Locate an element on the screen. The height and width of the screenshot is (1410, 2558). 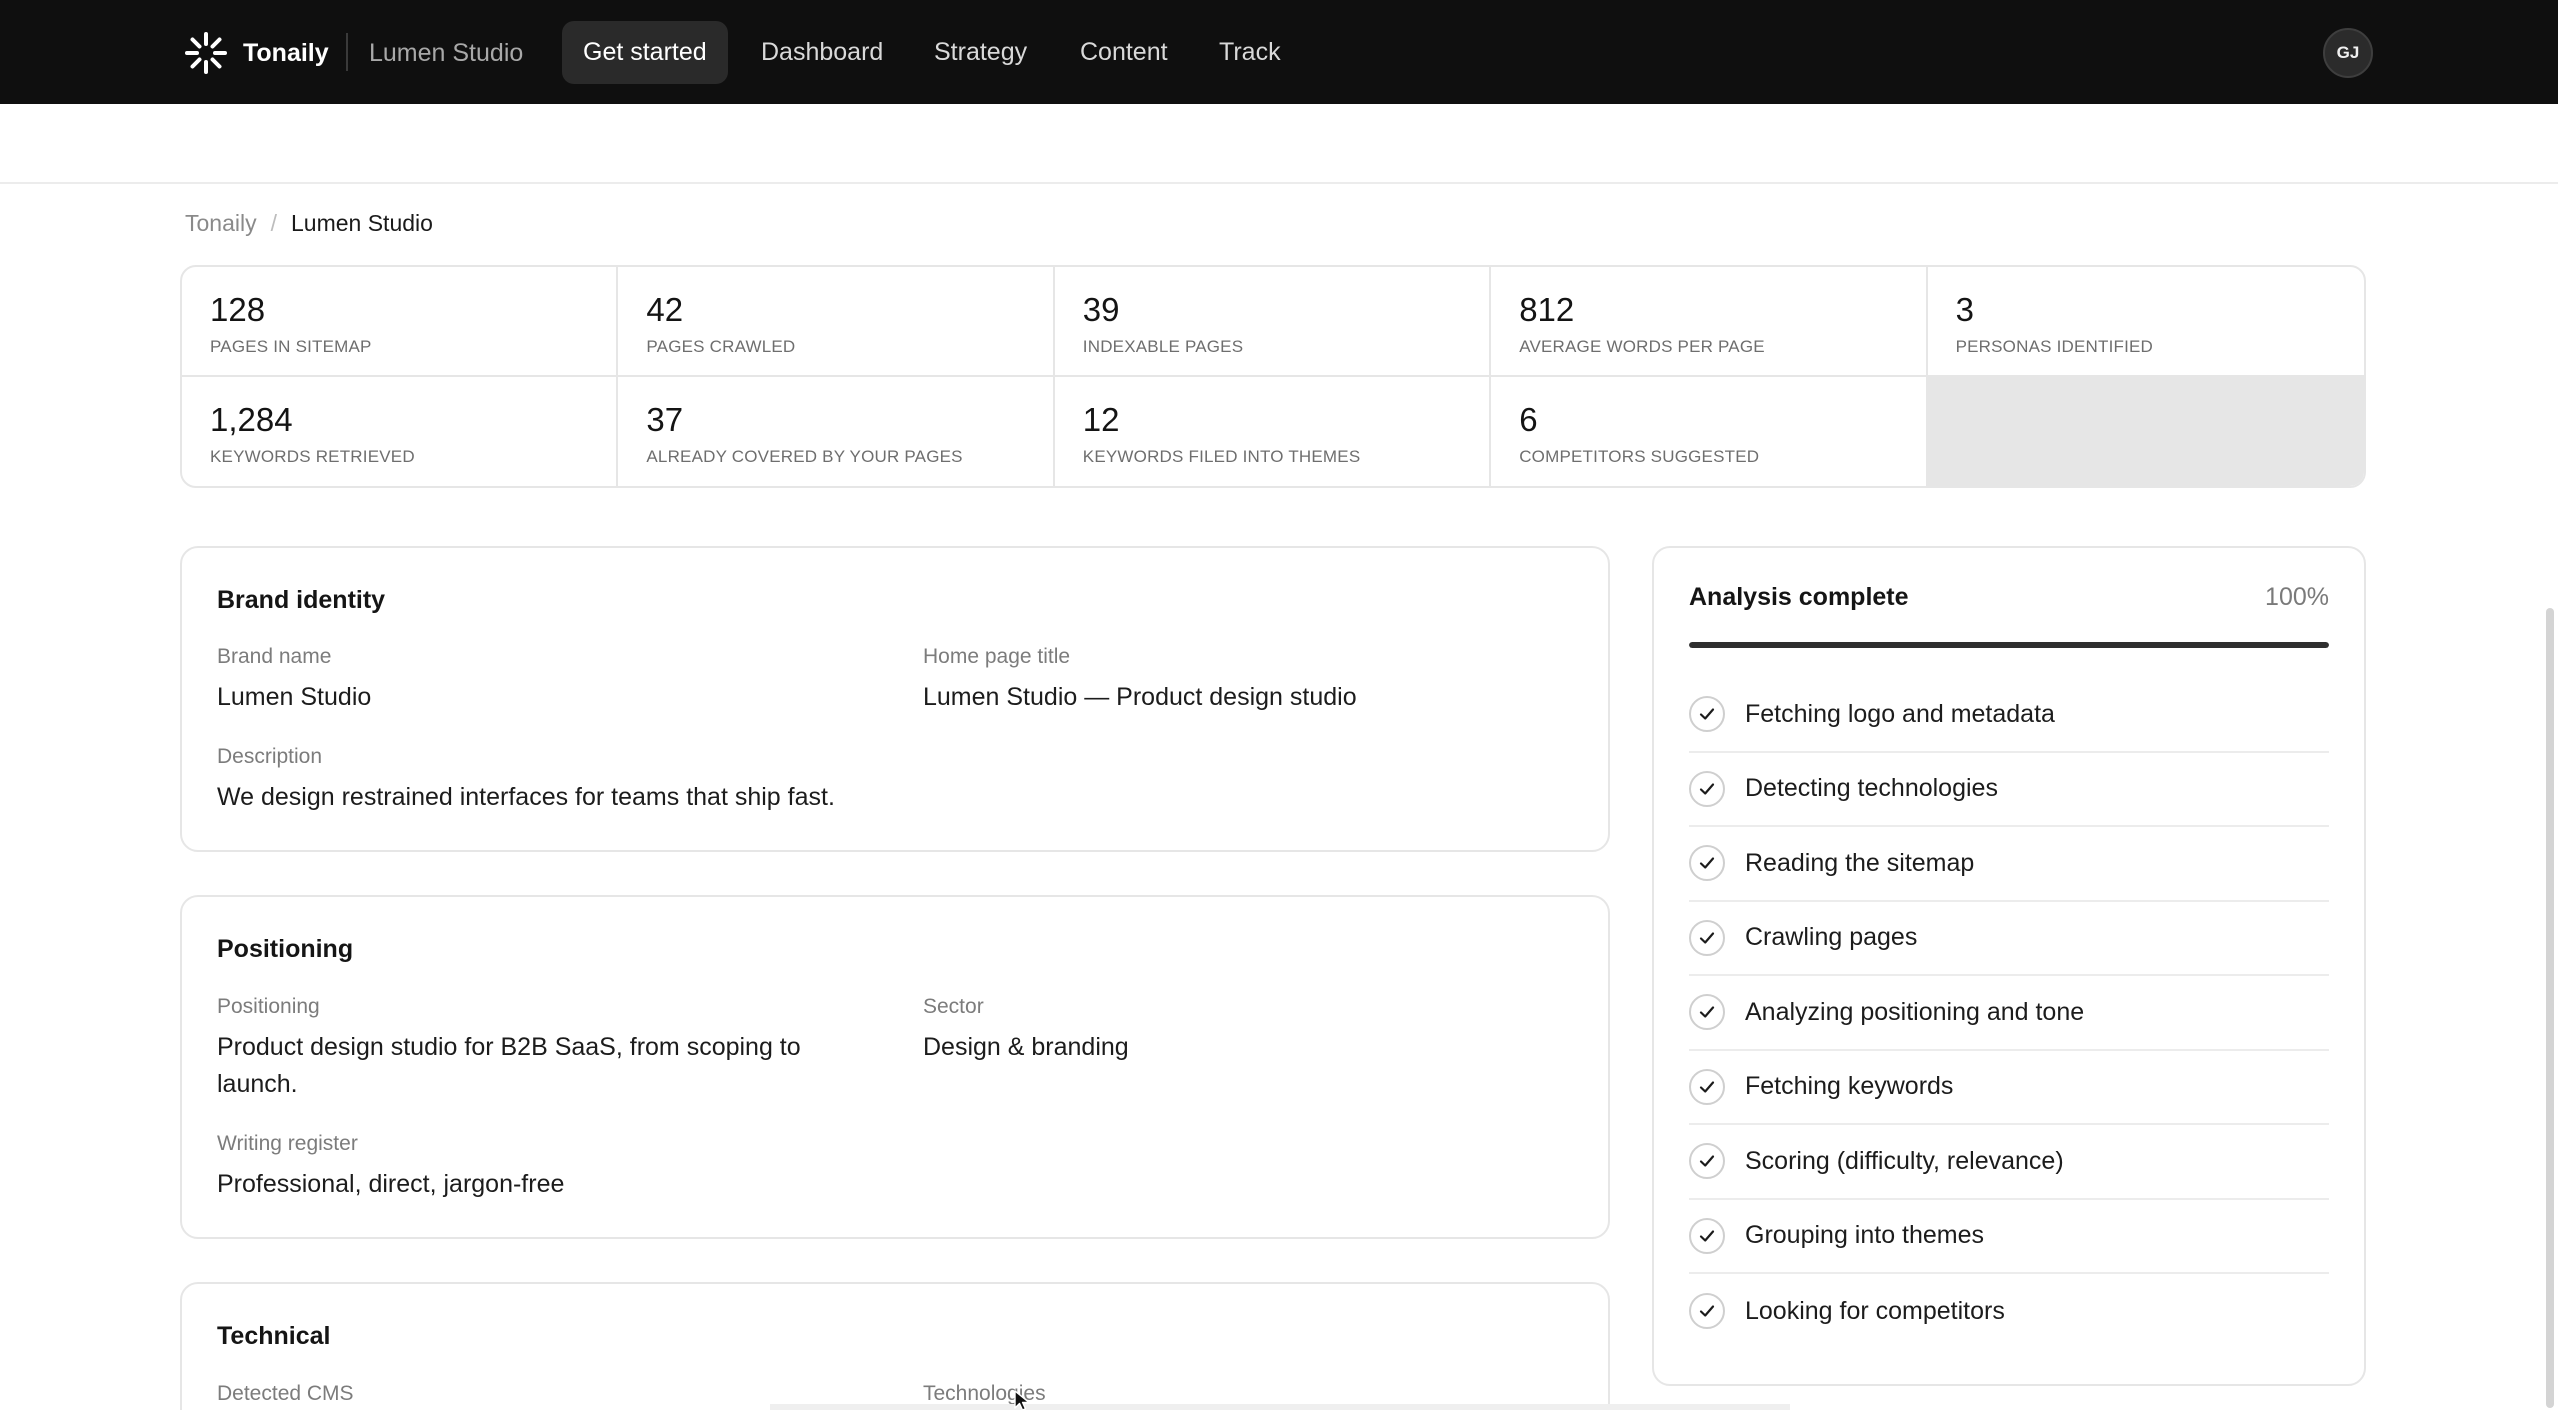
brand-name-value: Lumen Studio is located at coordinates (294, 697).